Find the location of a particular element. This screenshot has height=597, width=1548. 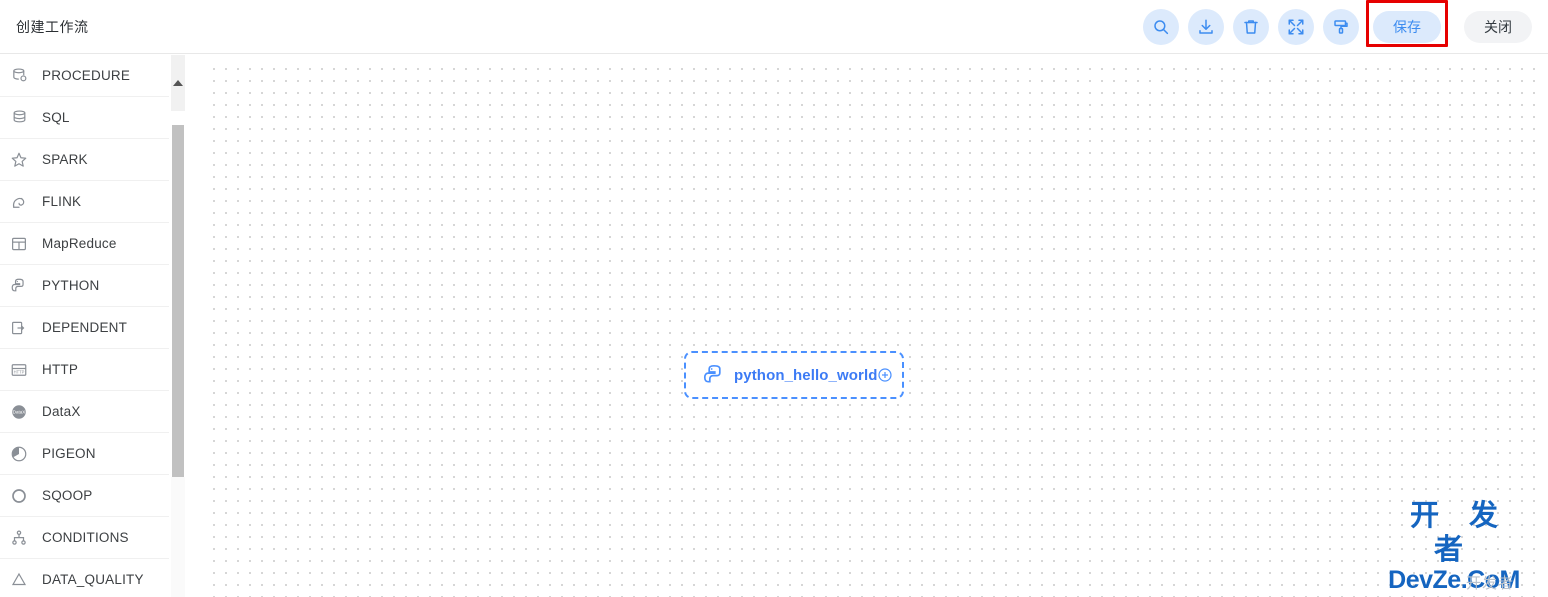

workflow-node-label: python_hello_world is located at coordinates (806, 375).